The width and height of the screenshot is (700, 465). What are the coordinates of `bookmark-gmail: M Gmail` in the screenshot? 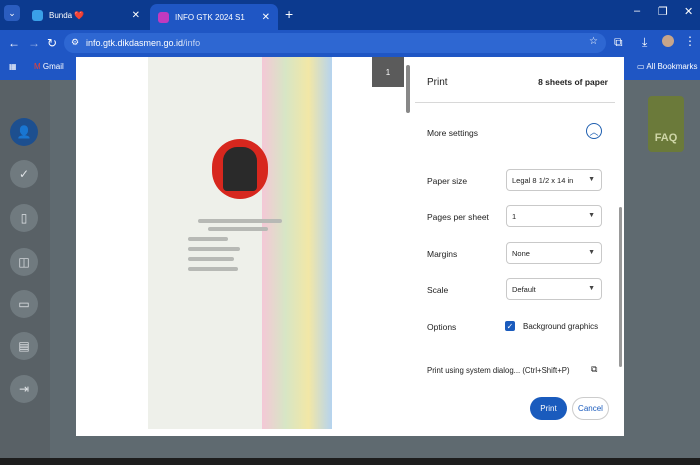 It's located at (49, 66).